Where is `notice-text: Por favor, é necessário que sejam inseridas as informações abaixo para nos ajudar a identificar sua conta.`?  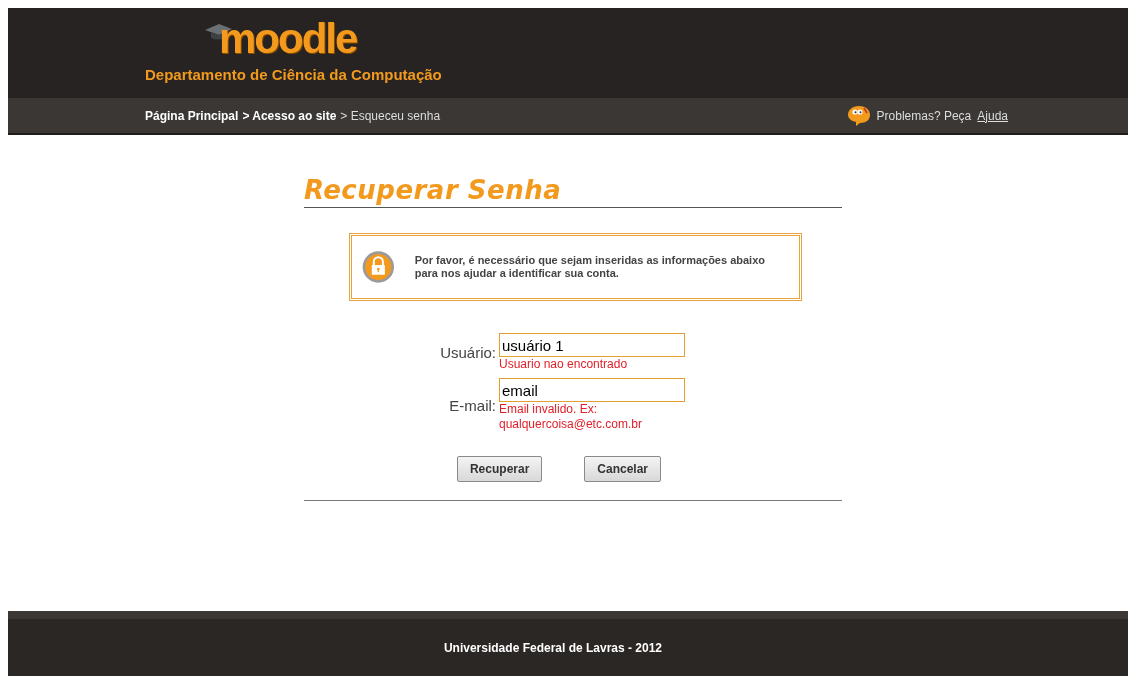
notice-text: Por favor, é necessário que sejam inseridas as informações abaixo para nos ajudar a identificar sua conta. is located at coordinates (590, 267).